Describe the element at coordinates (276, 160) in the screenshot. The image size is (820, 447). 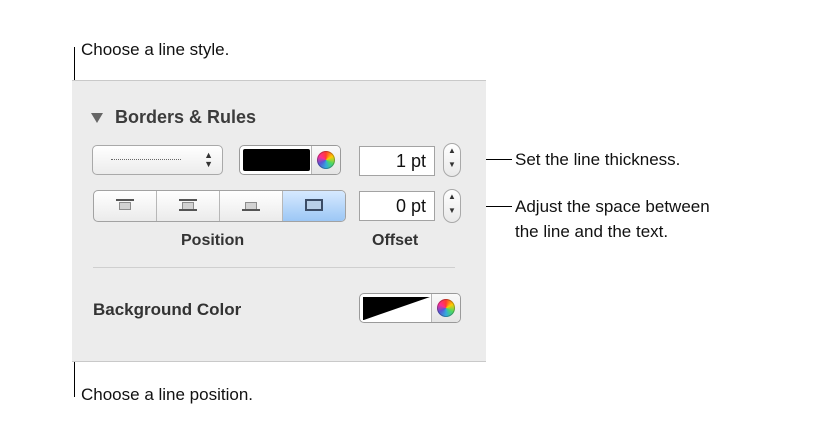
I see `line-color-swatch` at that location.